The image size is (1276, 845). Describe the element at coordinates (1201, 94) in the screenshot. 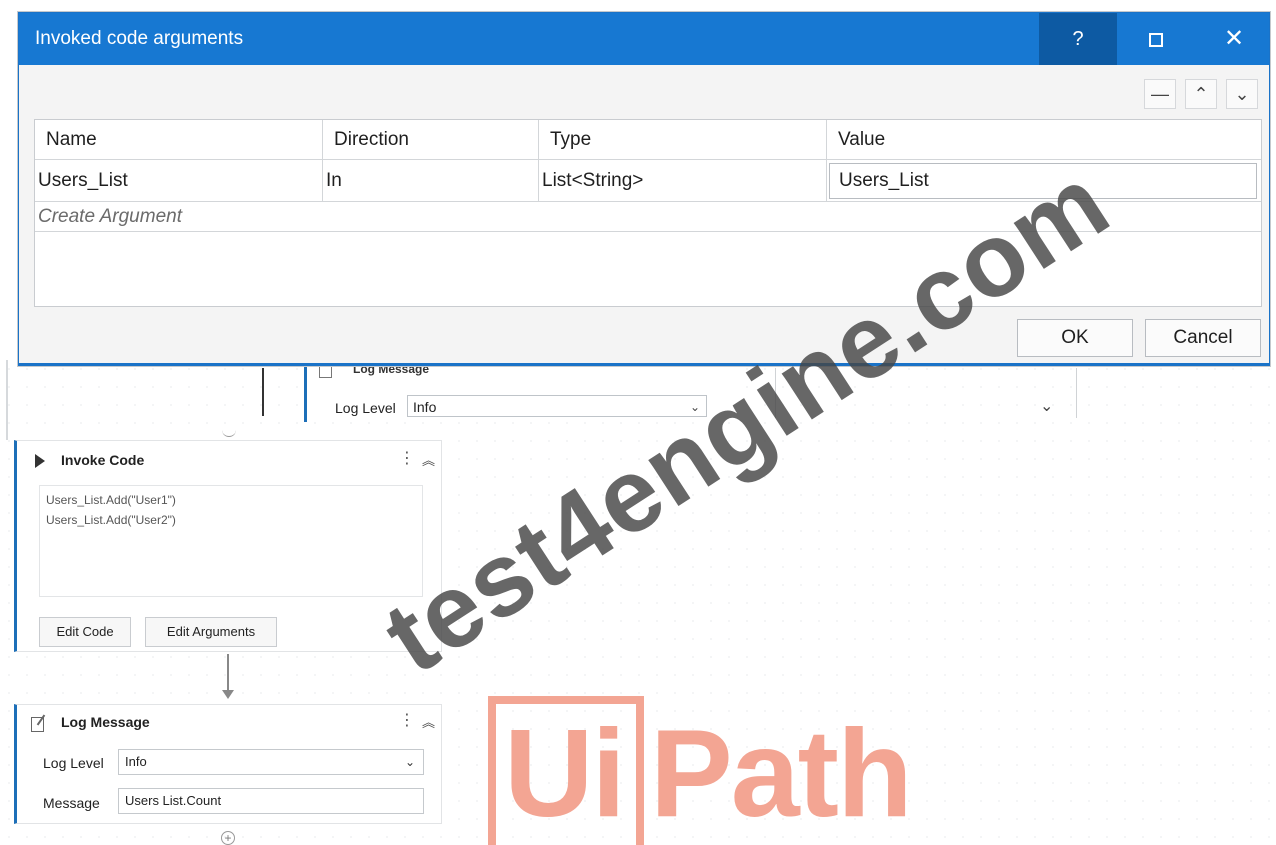

I see `move-up-button: ⌃` at that location.